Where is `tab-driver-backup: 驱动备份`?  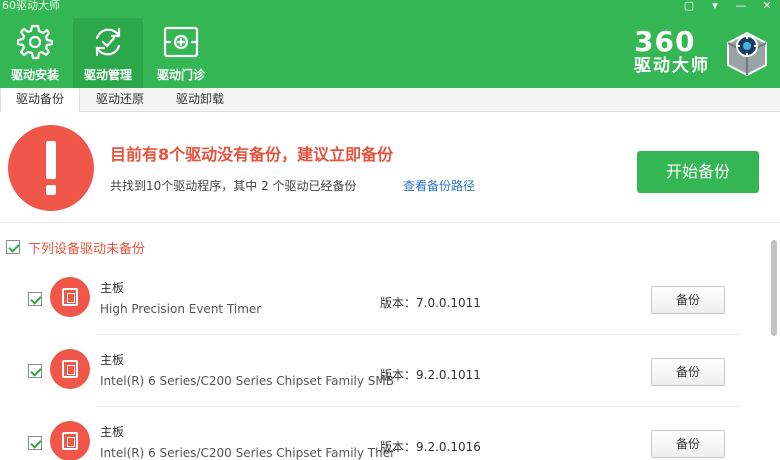
tab-driver-backup: 驱动备份 is located at coordinates (40, 100).